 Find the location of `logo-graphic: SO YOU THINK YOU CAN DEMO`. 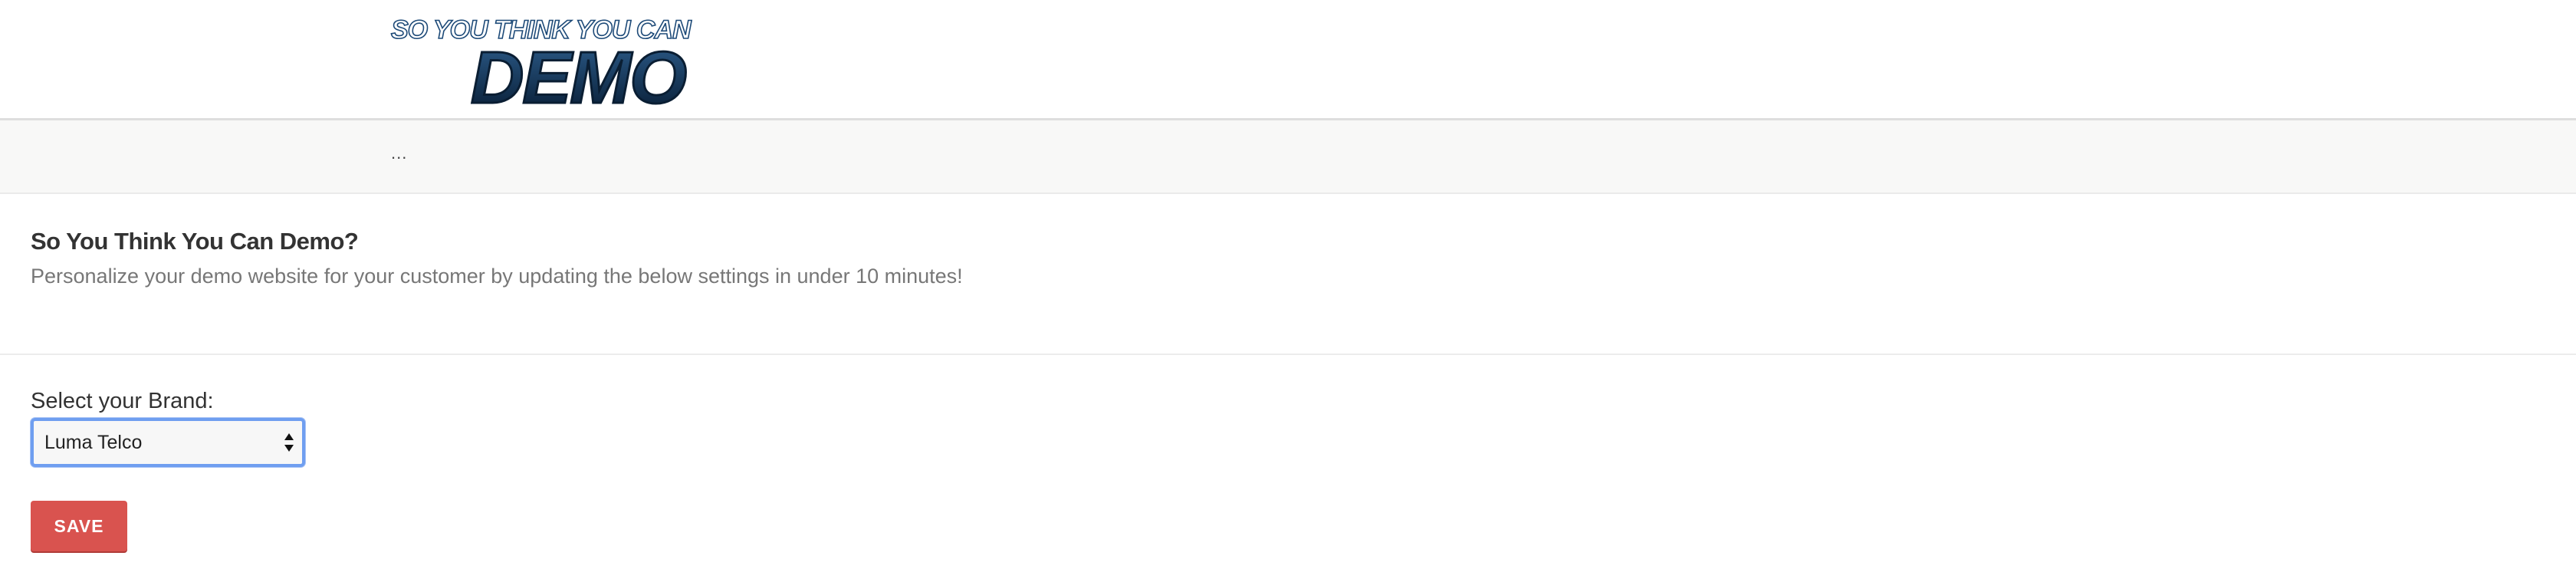

logo-graphic: SO YOU THINK YOU CAN DEMO is located at coordinates (542, 62).